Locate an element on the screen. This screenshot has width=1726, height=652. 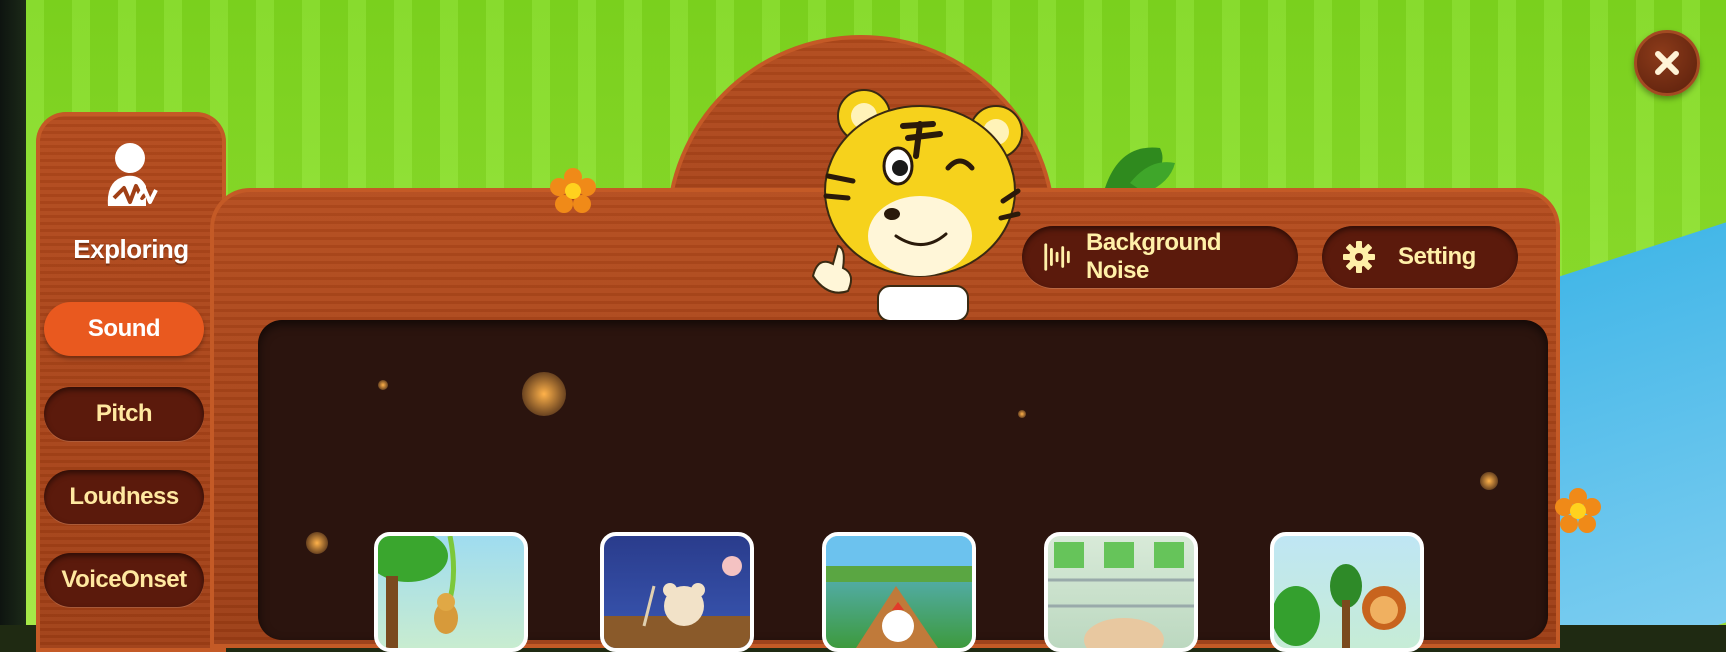
hamster-cage-card is located at coordinates (1121, 592).